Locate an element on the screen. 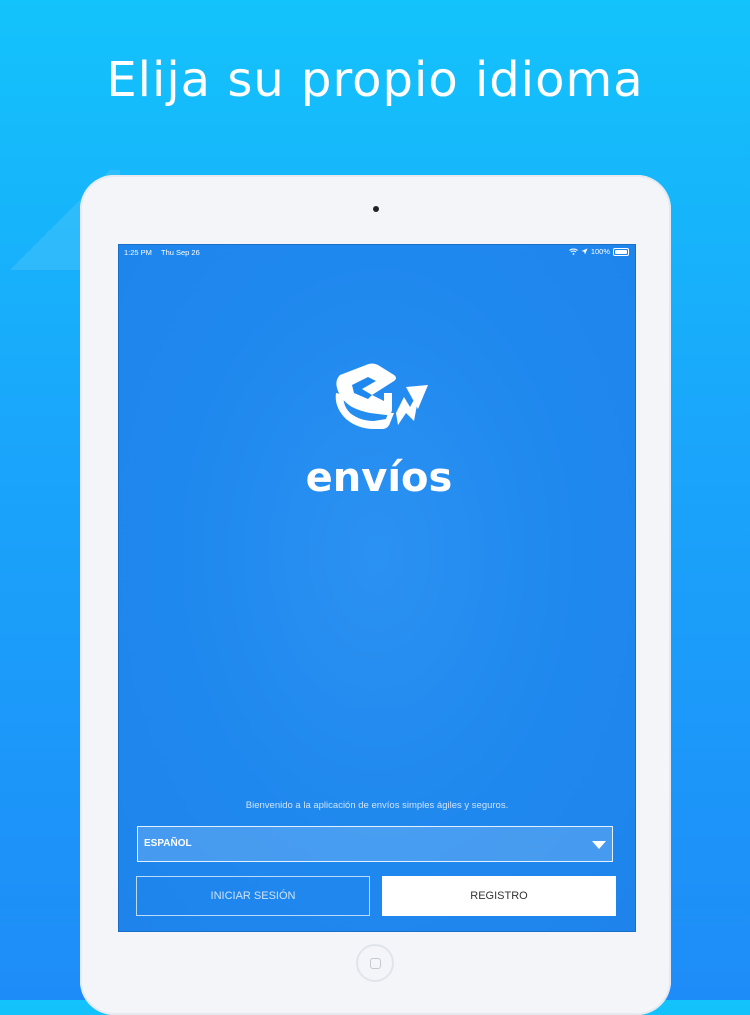  login-button: INICIAR SESIÓN is located at coordinates (253, 896).